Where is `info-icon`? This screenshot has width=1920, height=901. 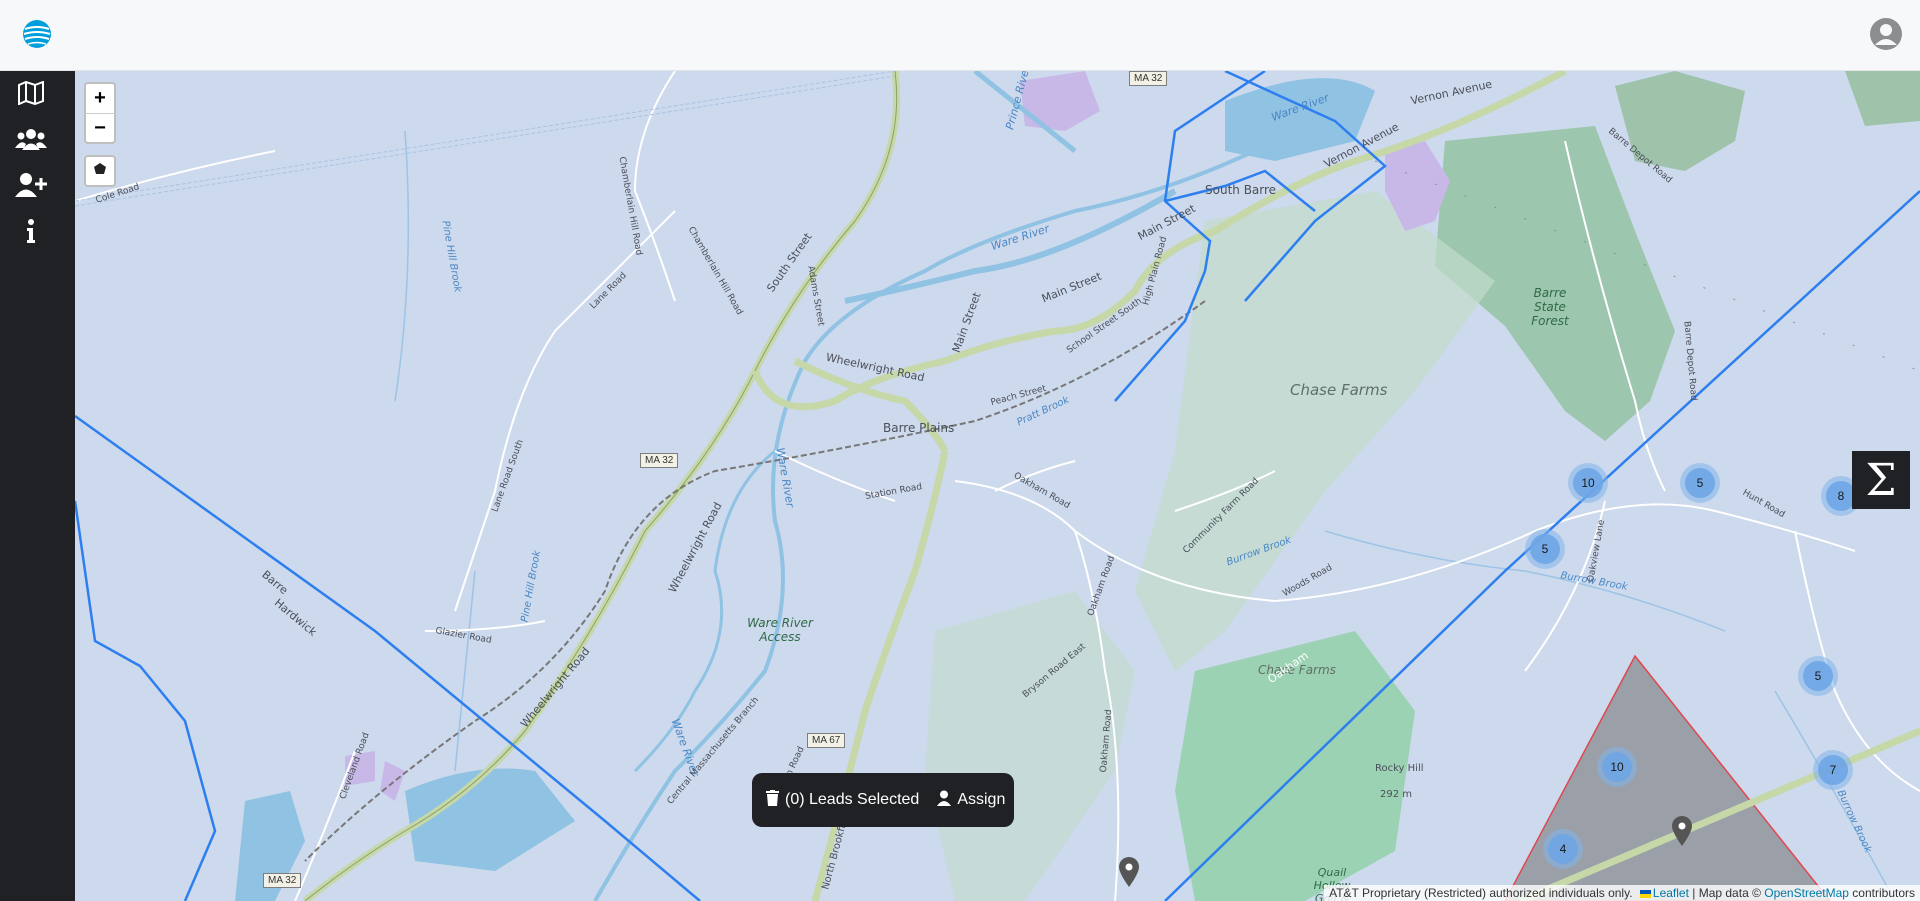
info-icon is located at coordinates (31, 233).